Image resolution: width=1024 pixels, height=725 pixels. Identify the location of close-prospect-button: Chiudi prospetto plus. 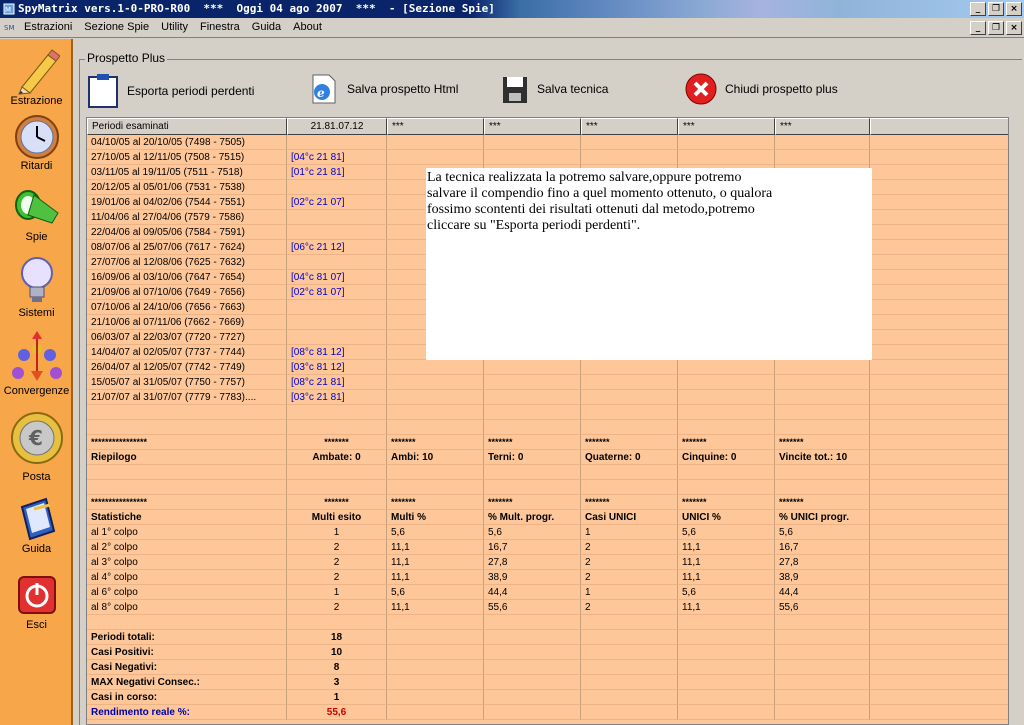
(761, 89).